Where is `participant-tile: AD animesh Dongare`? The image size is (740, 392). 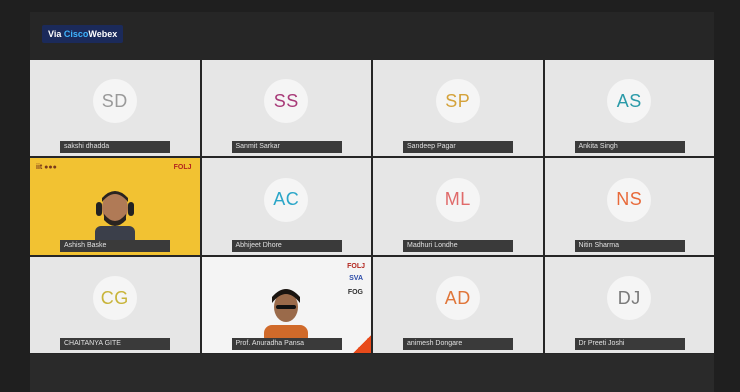 participant-tile: AD animesh Dongare is located at coordinates (458, 304).